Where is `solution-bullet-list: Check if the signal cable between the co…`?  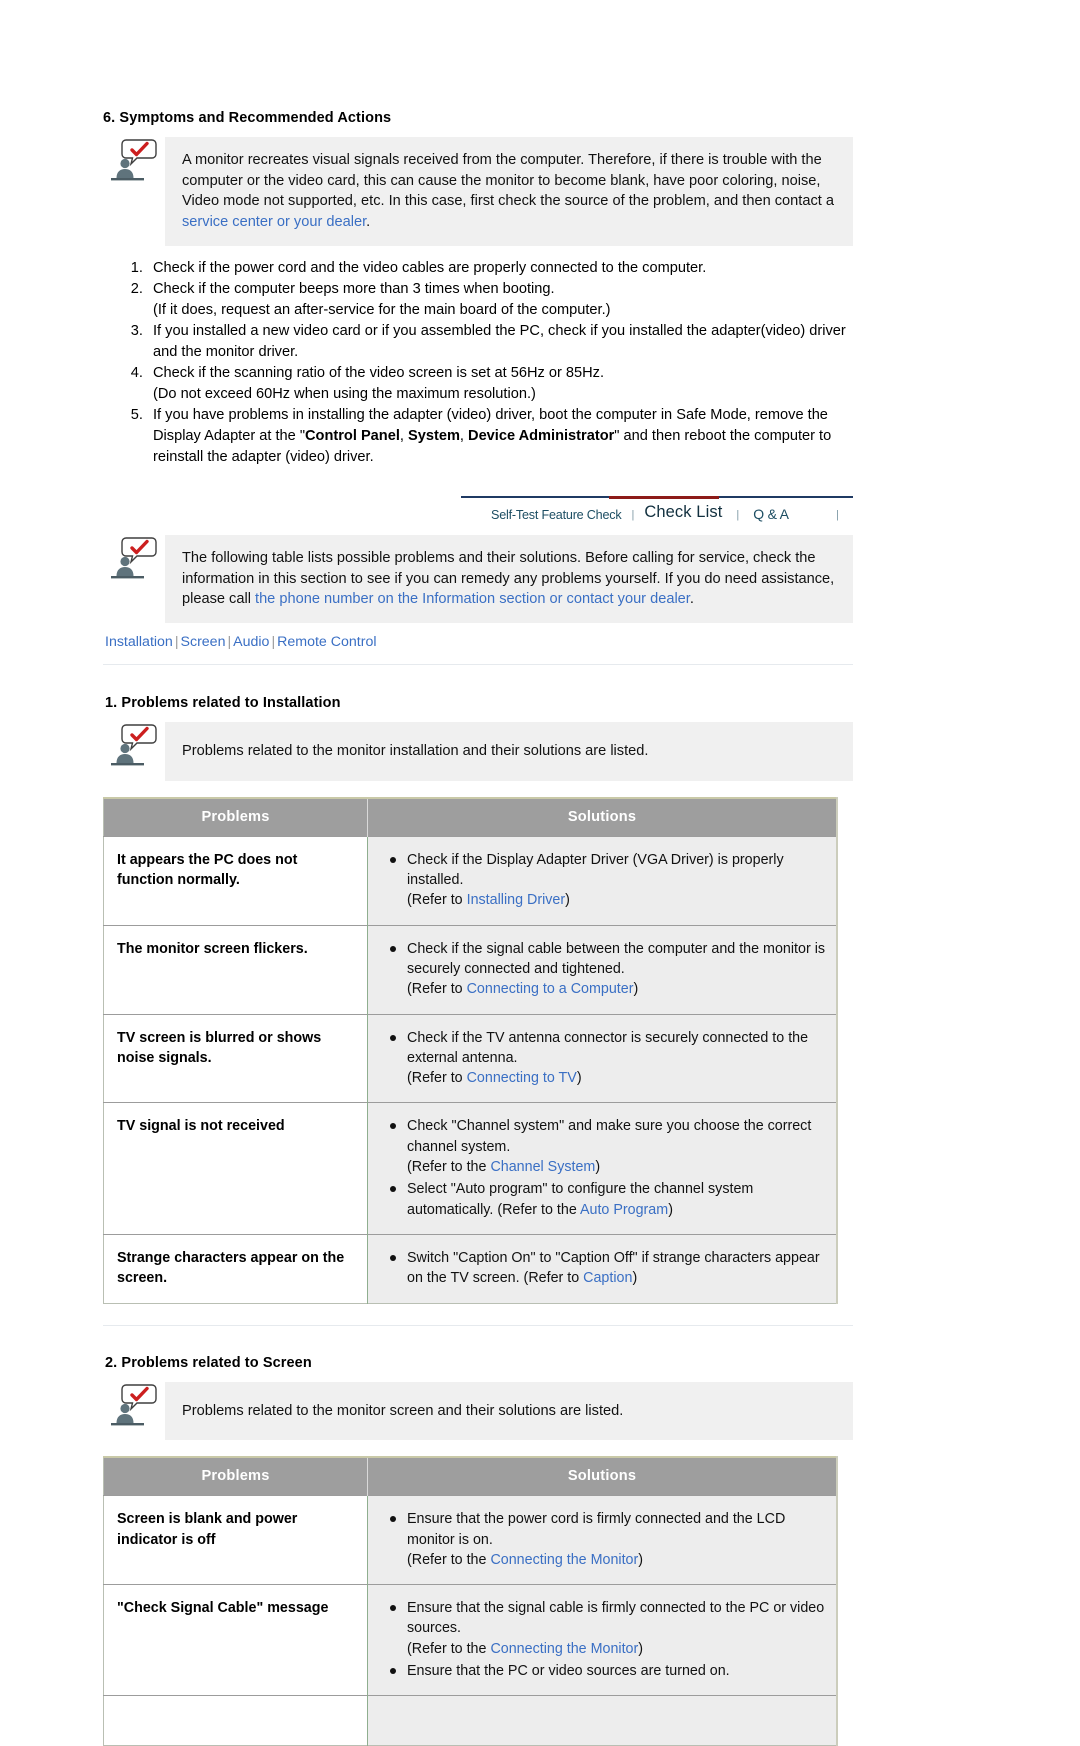
solution-bullet-list: Check if the signal cable between the co… is located at coordinates (607, 969).